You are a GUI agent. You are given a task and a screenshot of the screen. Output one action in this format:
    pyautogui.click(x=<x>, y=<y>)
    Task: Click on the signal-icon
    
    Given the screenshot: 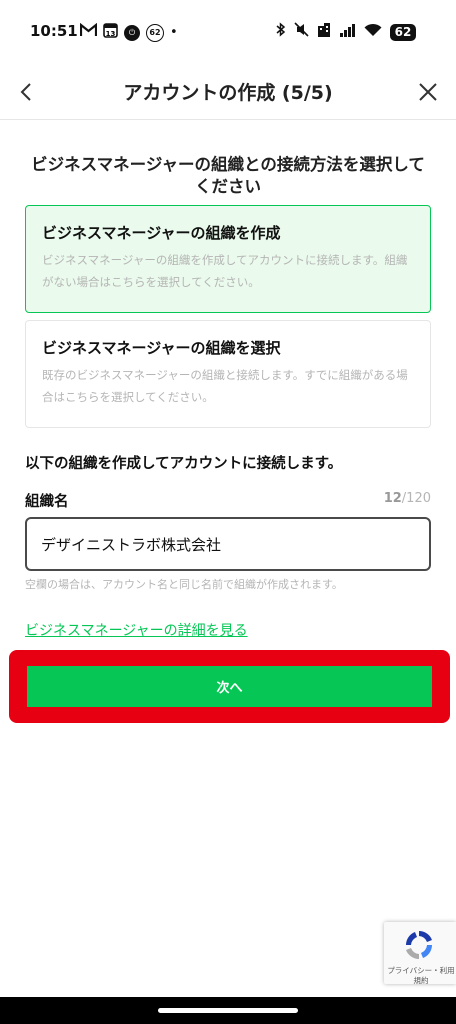 What is the action you would take?
    pyautogui.click(x=347, y=32)
    